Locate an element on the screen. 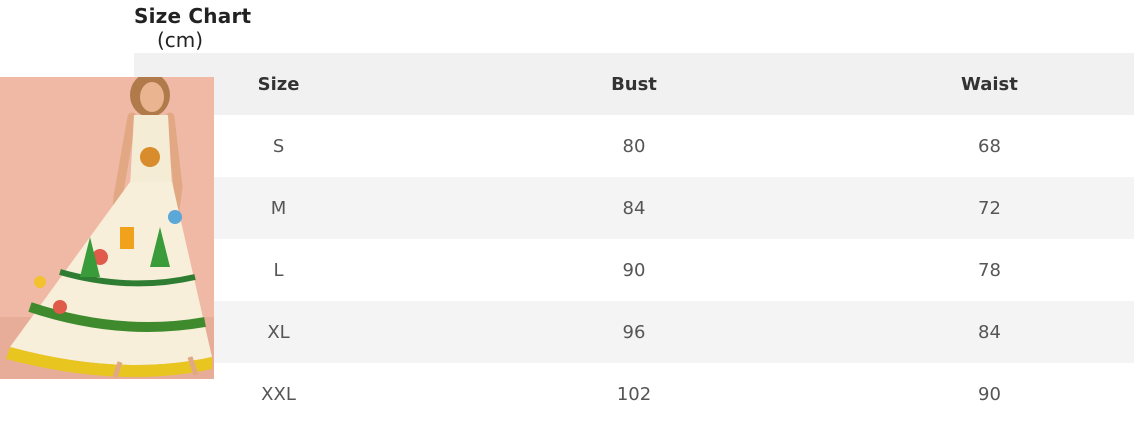  cell-bust: 96 is located at coordinates (634, 332).